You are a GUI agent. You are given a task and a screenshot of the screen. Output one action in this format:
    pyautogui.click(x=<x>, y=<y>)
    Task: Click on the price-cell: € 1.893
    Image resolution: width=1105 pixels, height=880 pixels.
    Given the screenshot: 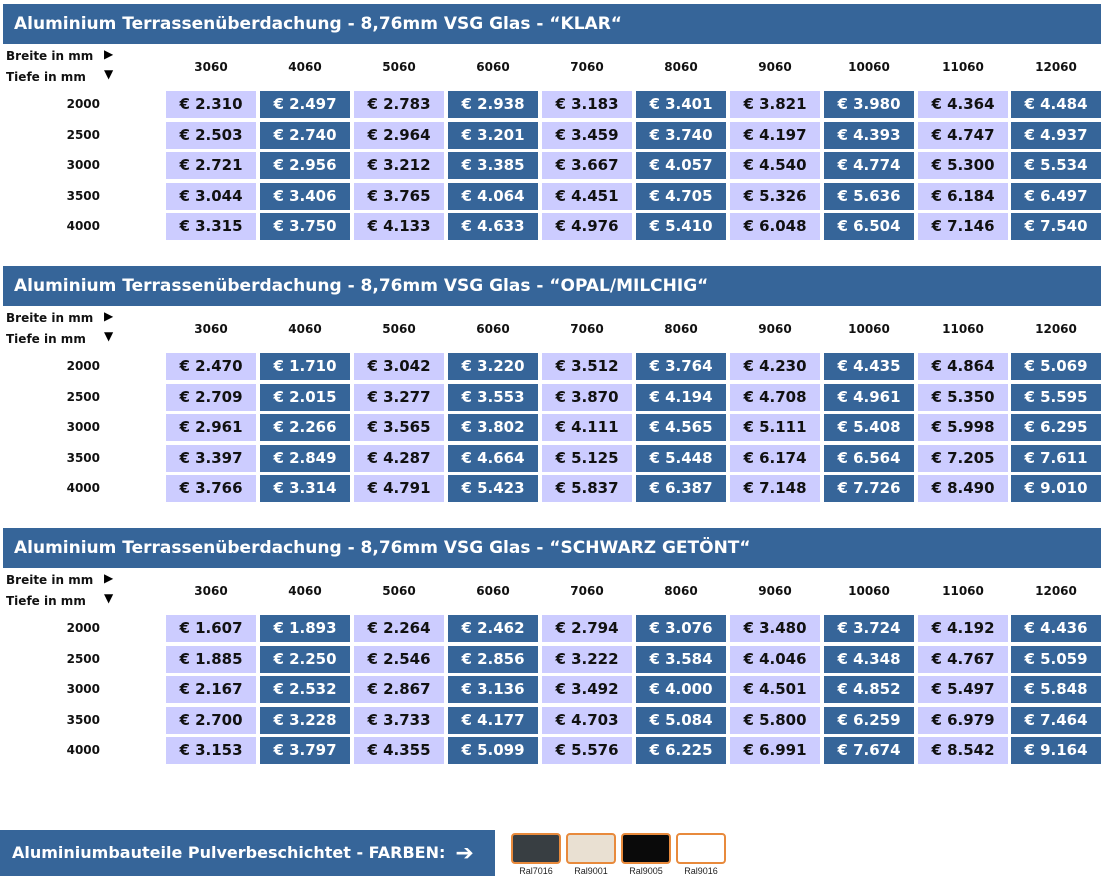 What is the action you would take?
    pyautogui.click(x=305, y=628)
    